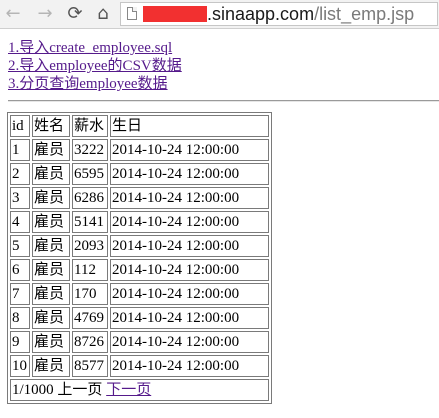 The width and height of the screenshot is (439, 418). Describe the element at coordinates (90, 342) in the screenshot. I see `cell-salary: 8726` at that location.